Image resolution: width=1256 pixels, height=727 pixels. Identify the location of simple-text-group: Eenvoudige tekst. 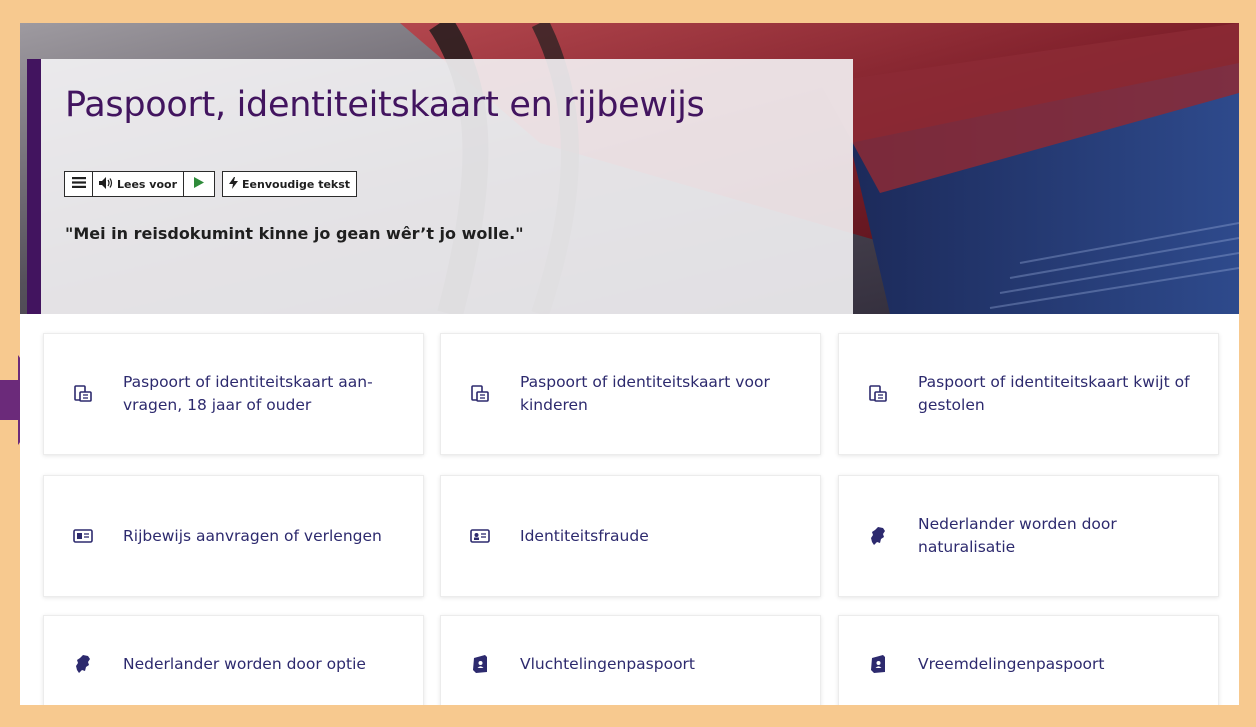
(290, 184).